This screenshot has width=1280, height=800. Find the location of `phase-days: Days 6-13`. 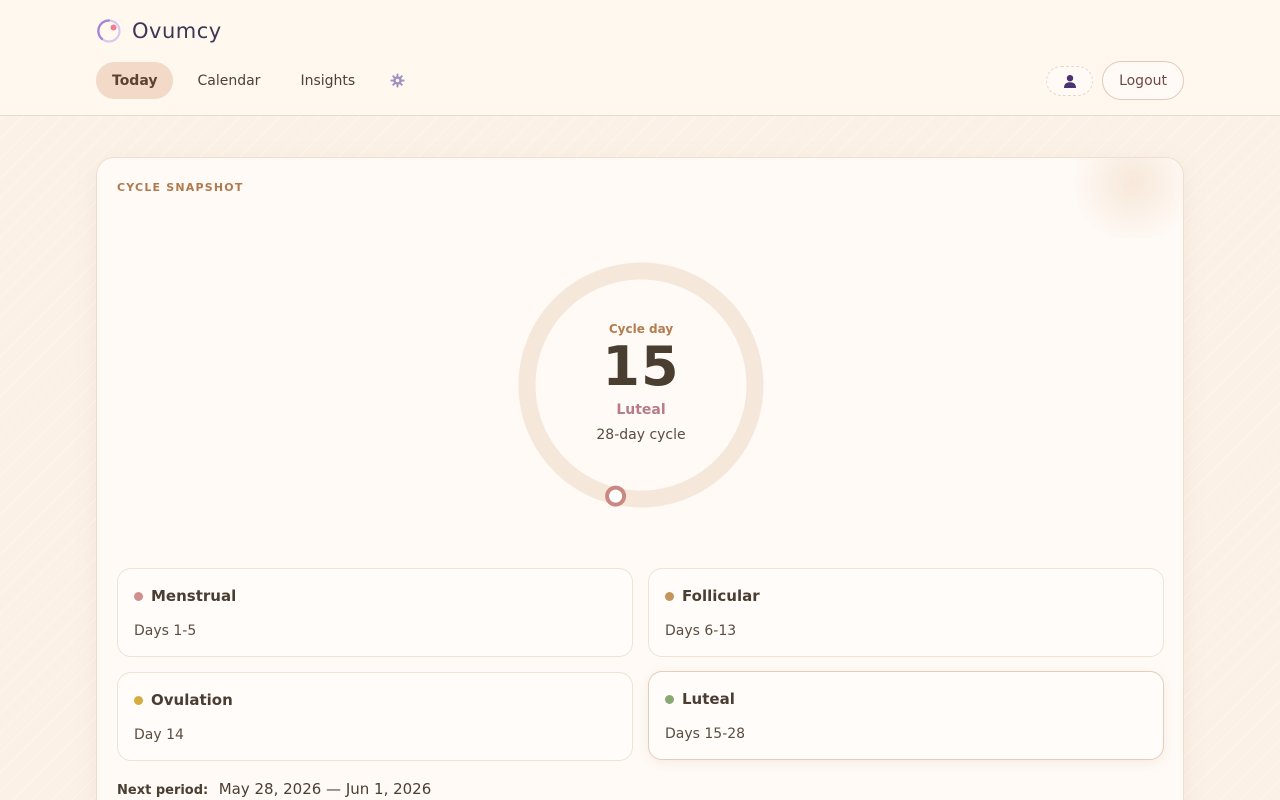

phase-days: Days 6-13 is located at coordinates (701, 631).